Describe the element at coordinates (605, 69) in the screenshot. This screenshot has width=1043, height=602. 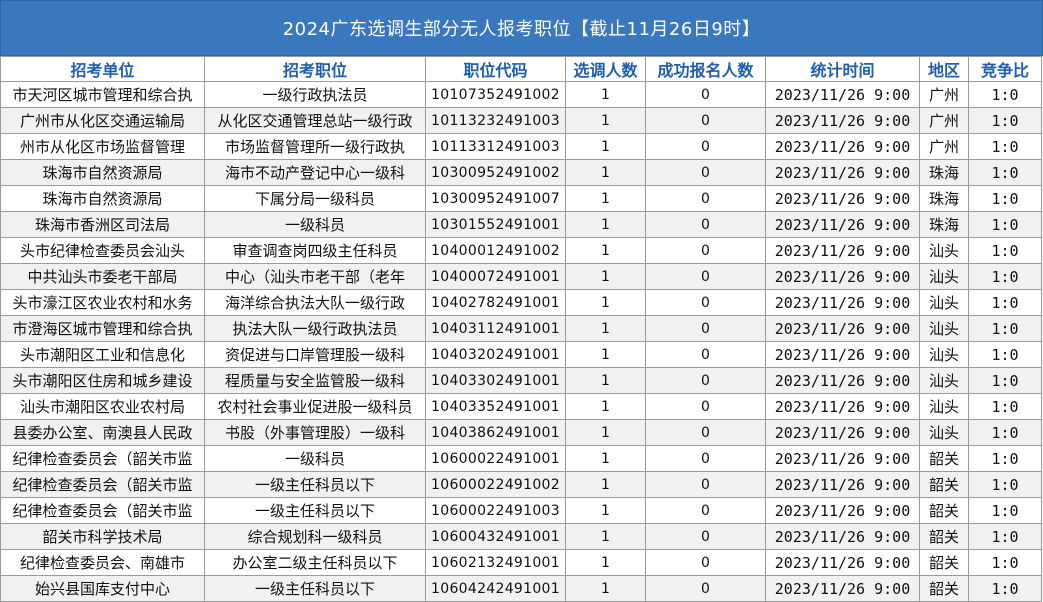
I see `column-header-quota: 选调人数` at that location.